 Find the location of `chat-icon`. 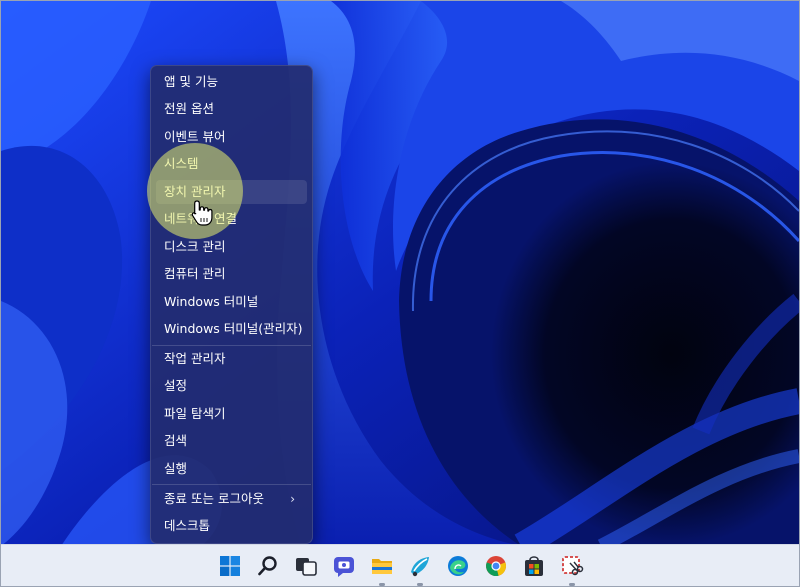

chat-icon is located at coordinates (344, 566).